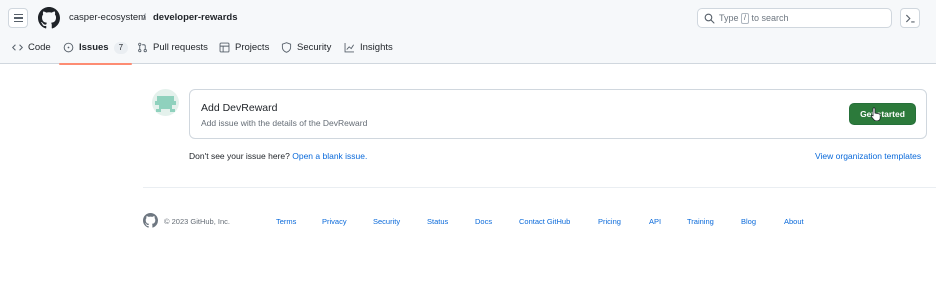  Describe the element at coordinates (286, 221) in the screenshot. I see `footer-link-terms: Terms` at that location.